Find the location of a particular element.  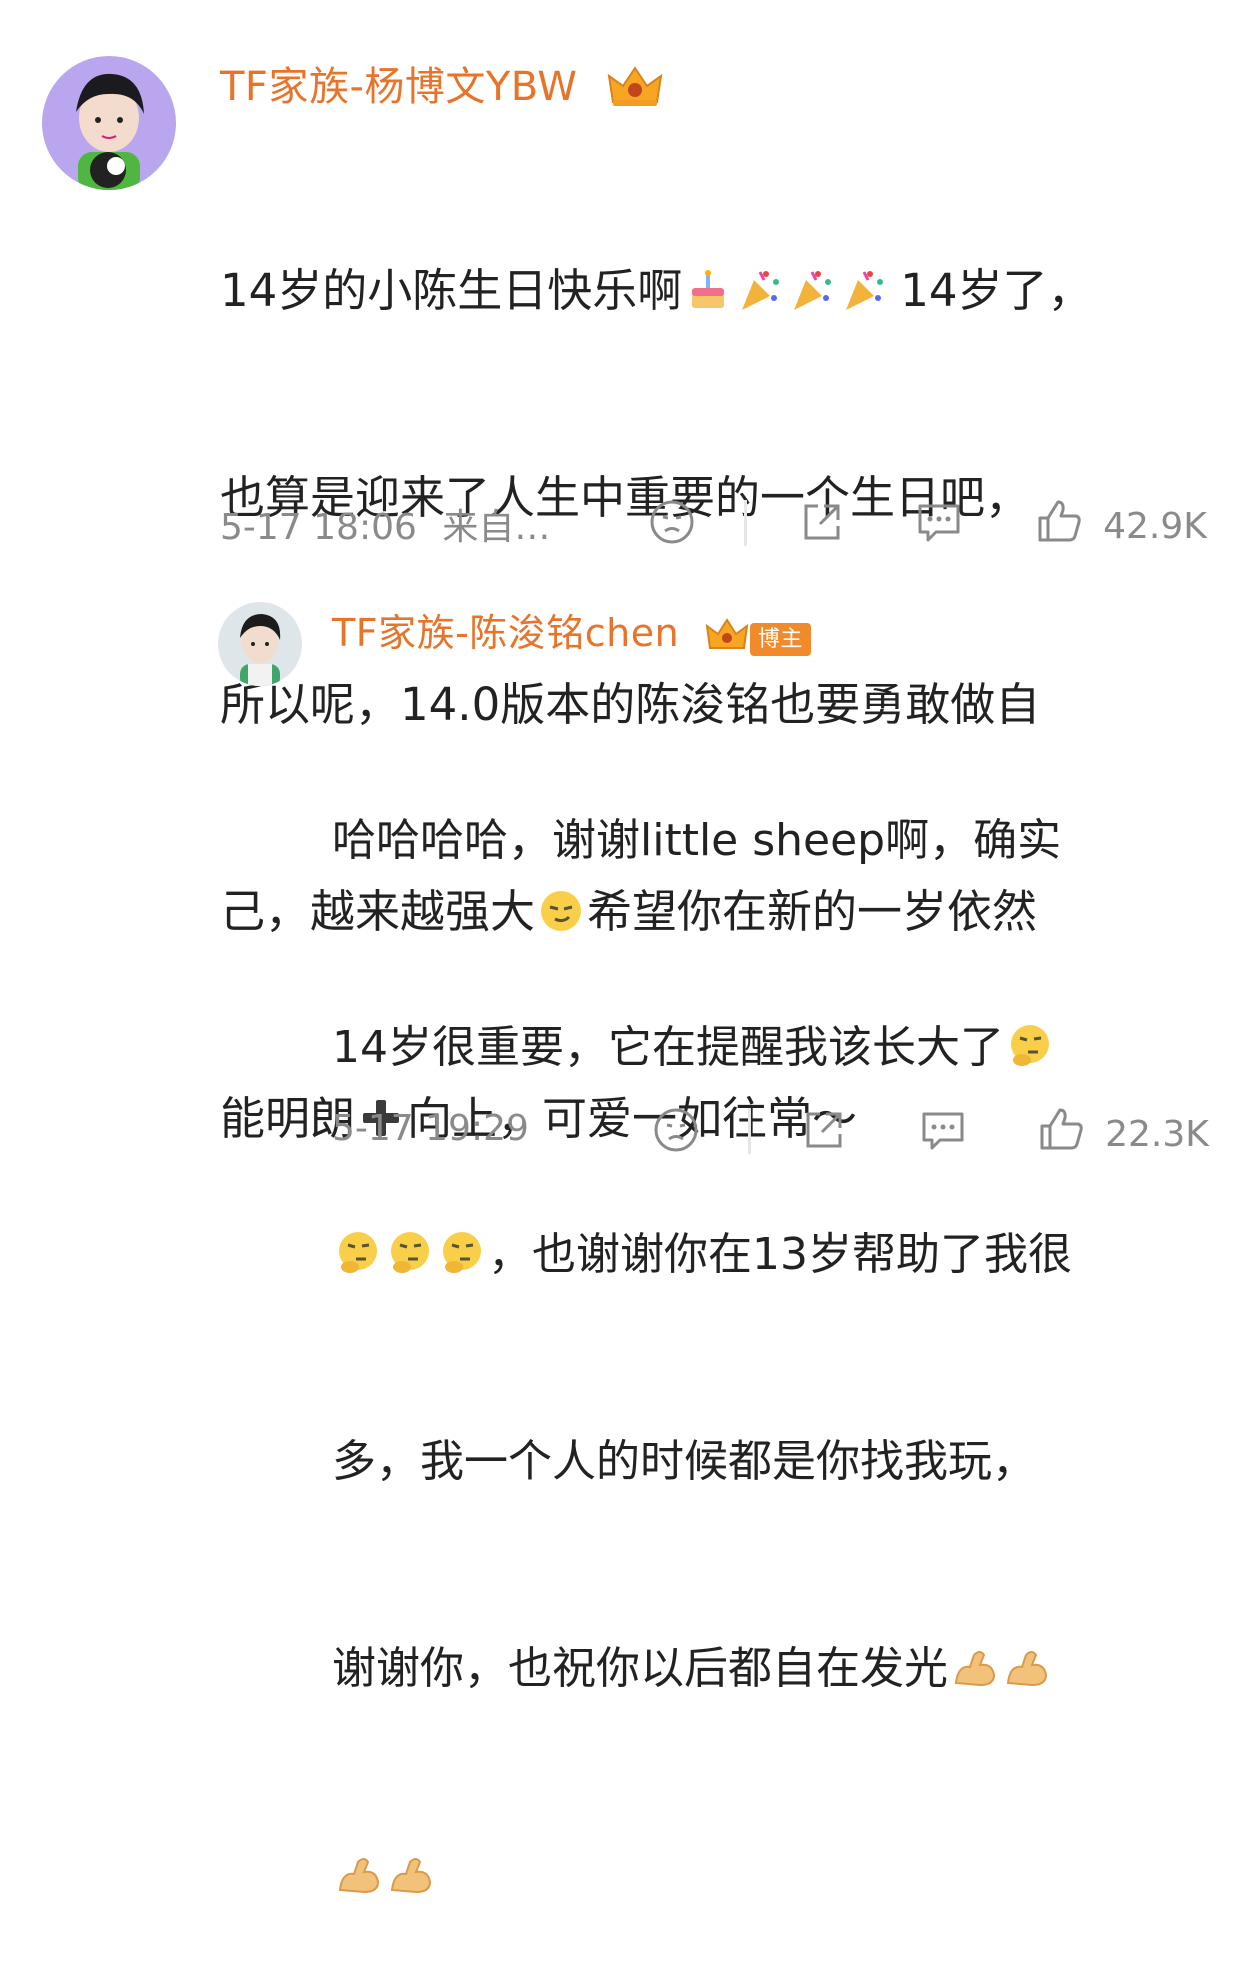

username-text: TF家族-杨博文YBW is located at coordinates (398, 87).